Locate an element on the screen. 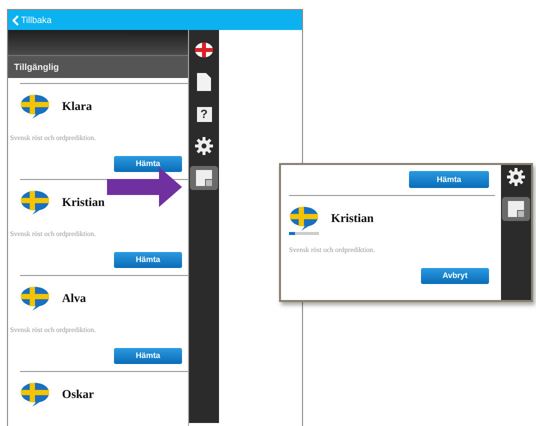 The width and height of the screenshot is (536, 426). voice-name: Oskar is located at coordinates (78, 394).